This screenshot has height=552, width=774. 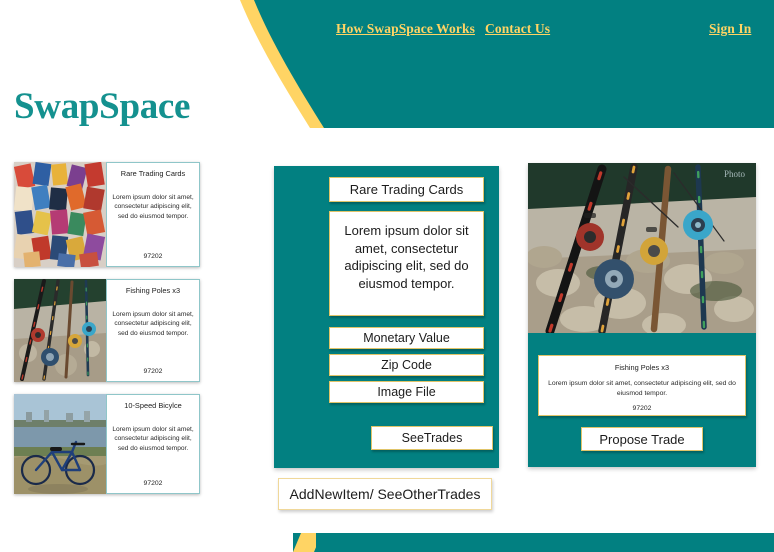 What do you see at coordinates (406, 365) in the screenshot?
I see `zip-code-input: Zip Code` at bounding box center [406, 365].